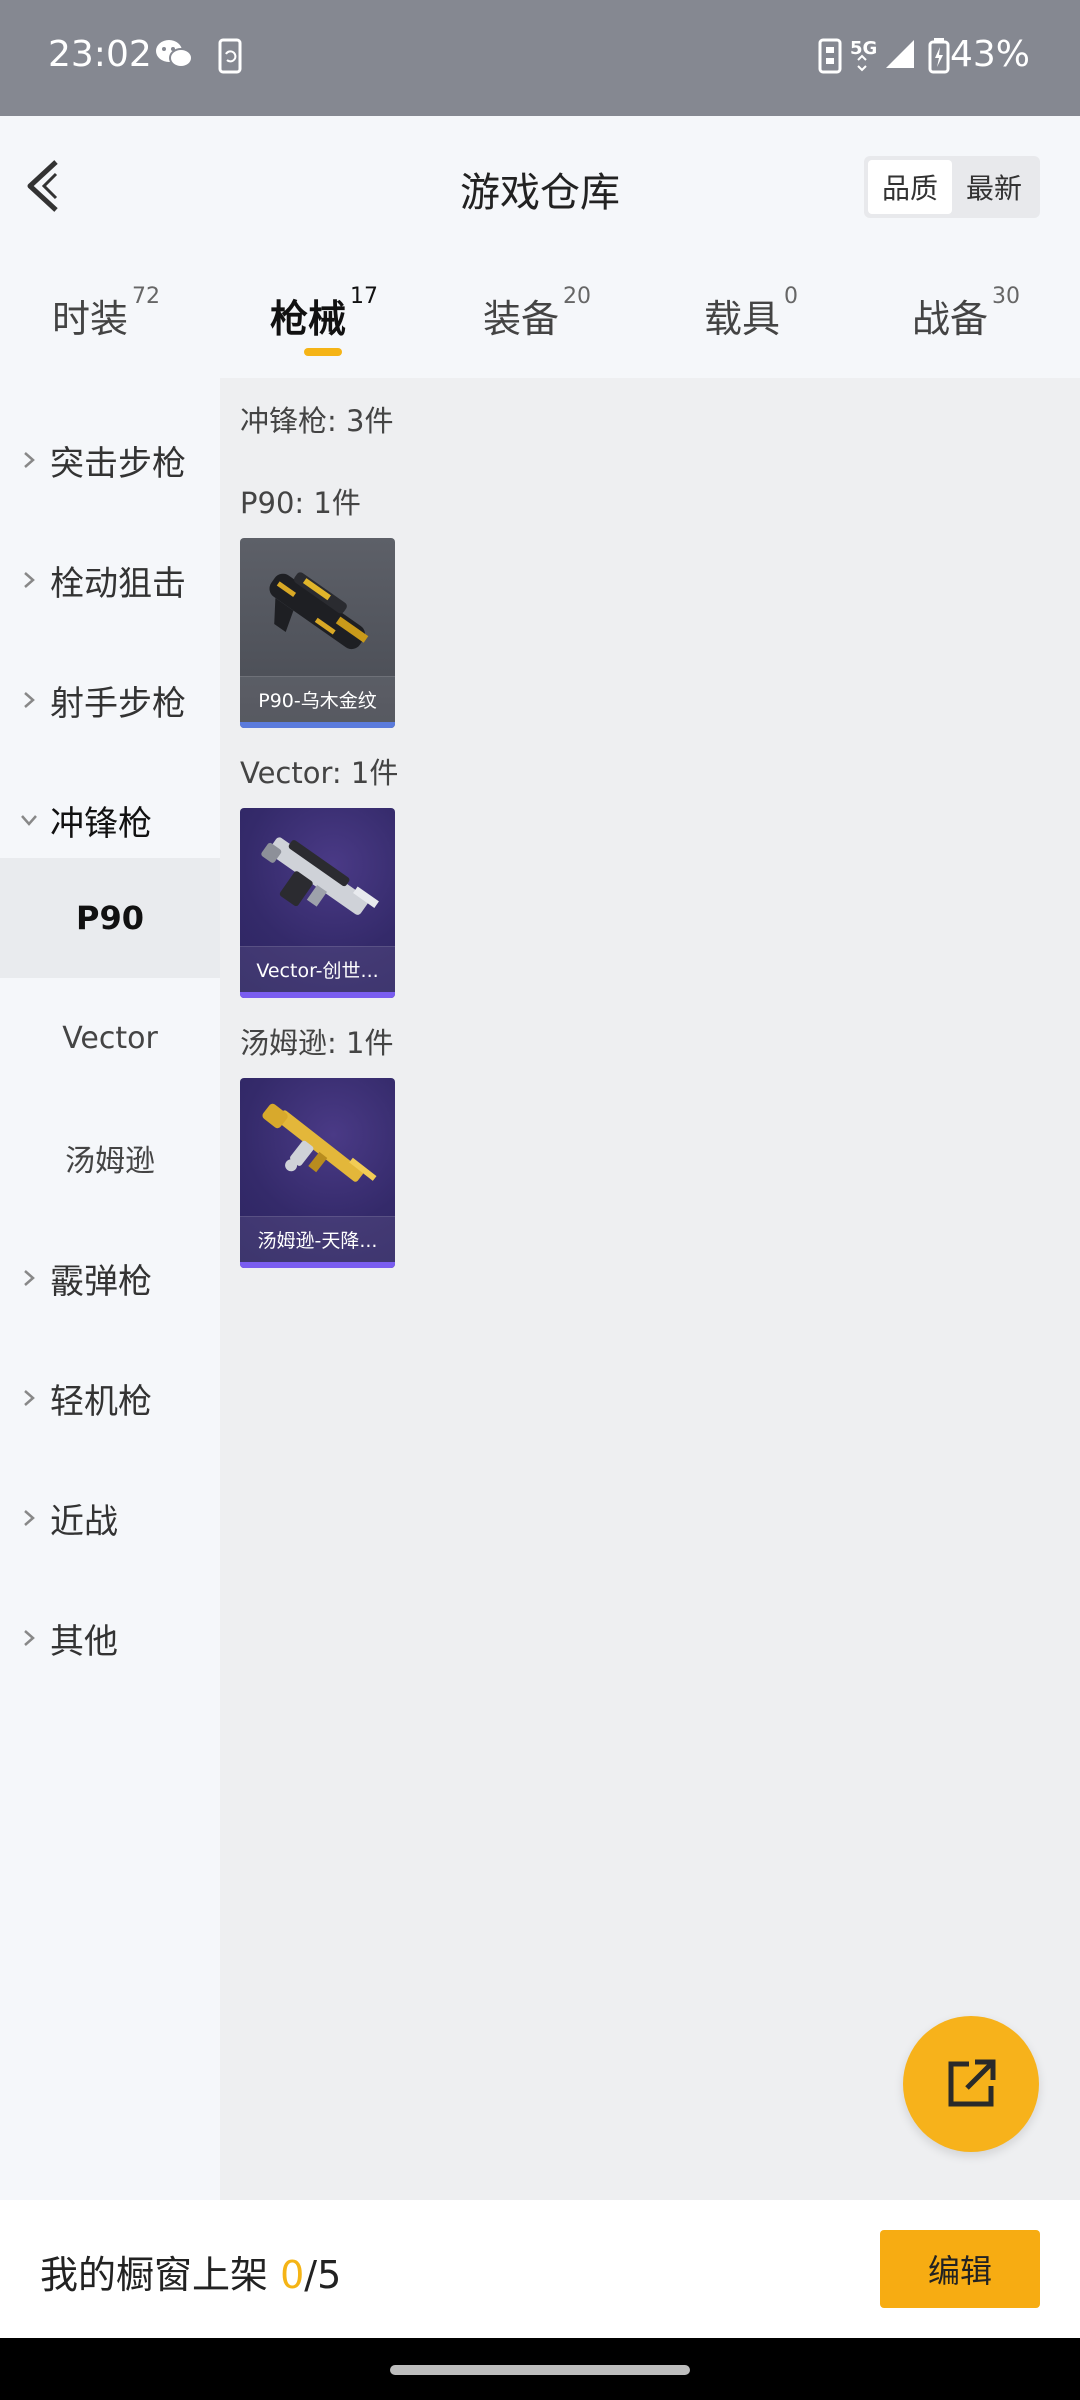 The width and height of the screenshot is (1080, 2400). I want to click on sidebar-item-other: 其他, so click(110, 1638).